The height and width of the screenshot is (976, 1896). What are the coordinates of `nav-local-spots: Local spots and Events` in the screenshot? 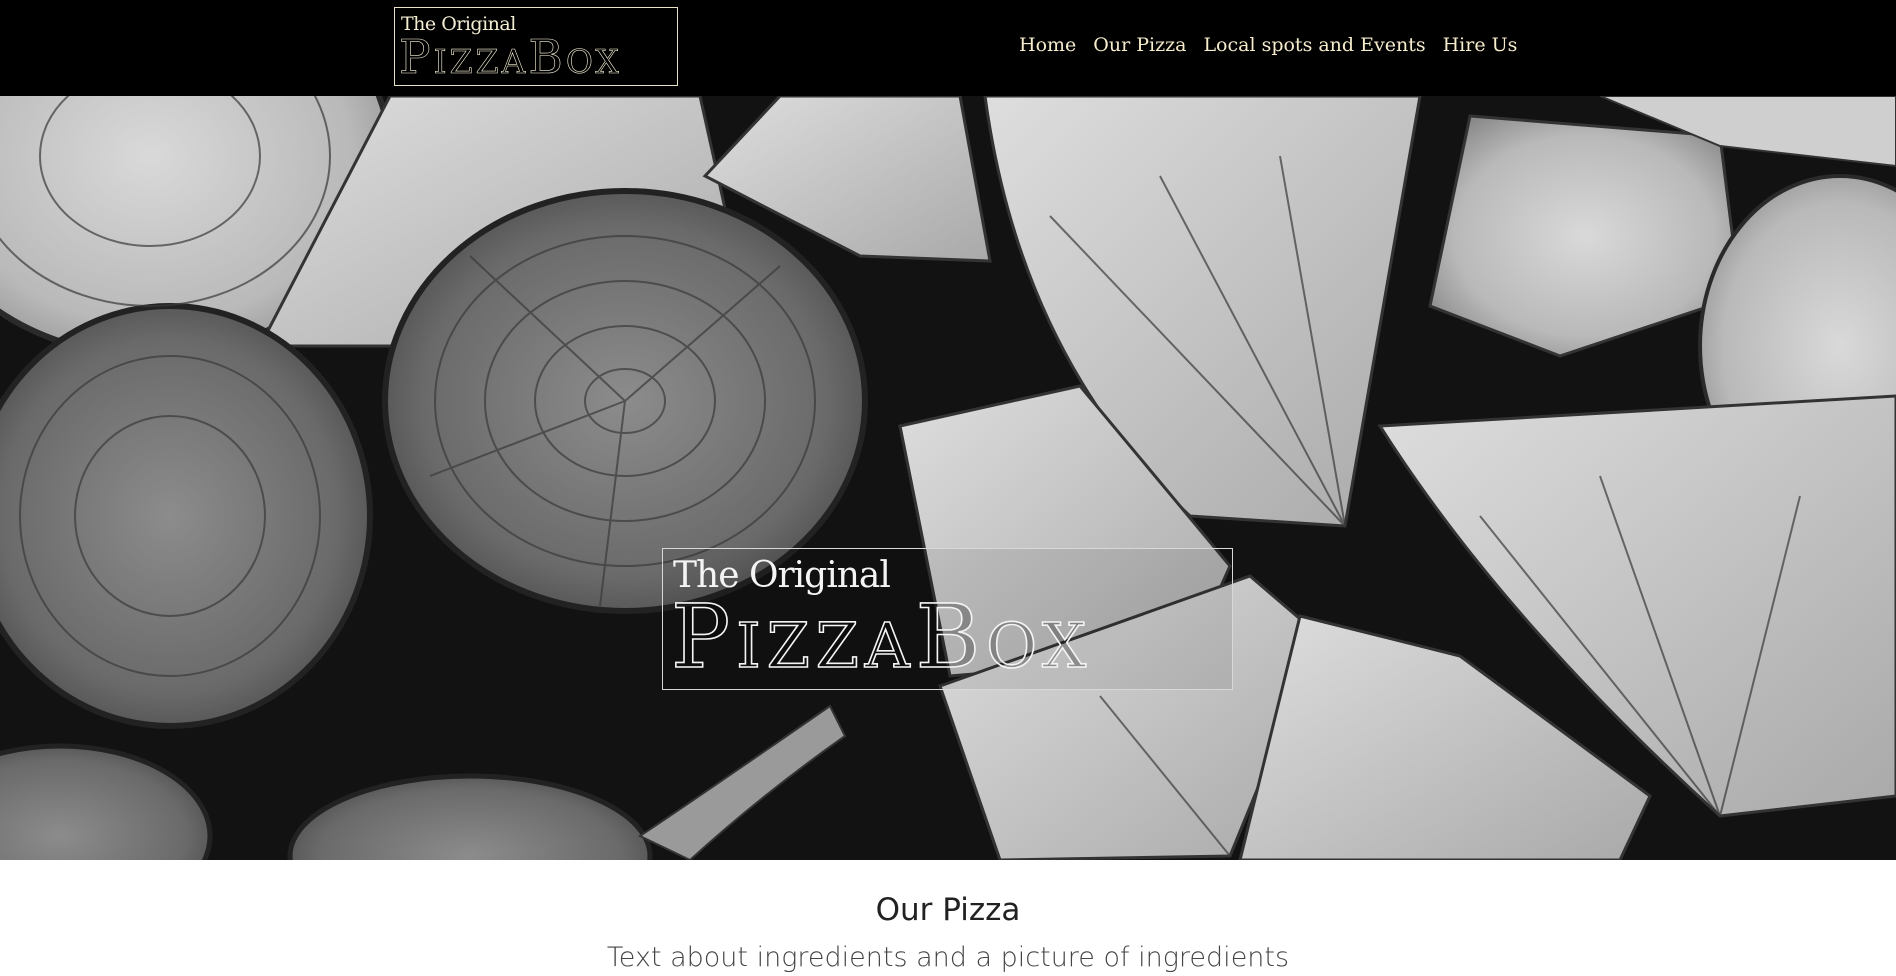 It's located at (1314, 45).